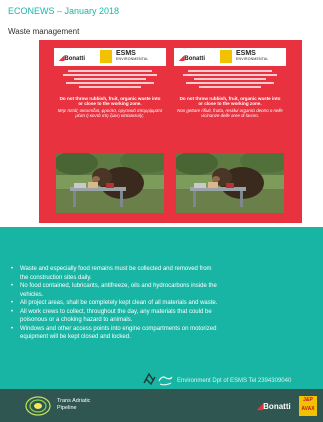 The image size is (323, 422). Describe the element at coordinates (74, 404) in the screenshot. I see `tap-logo-text: Trans Adriatic Pipeline` at that location.